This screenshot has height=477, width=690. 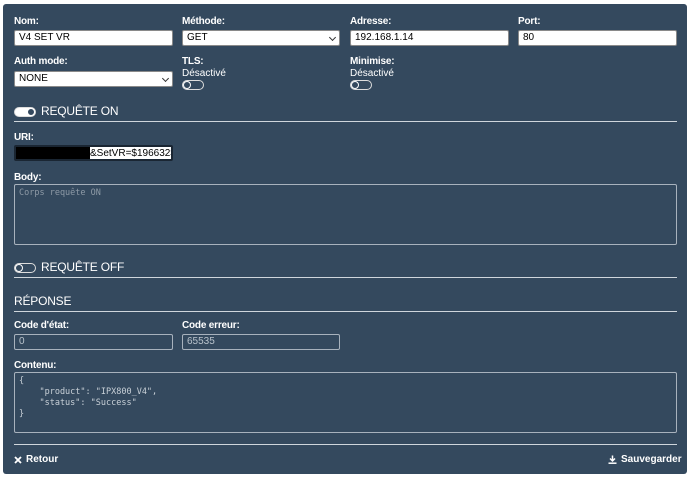 I want to click on tls-toggle, so click(x=193, y=85).